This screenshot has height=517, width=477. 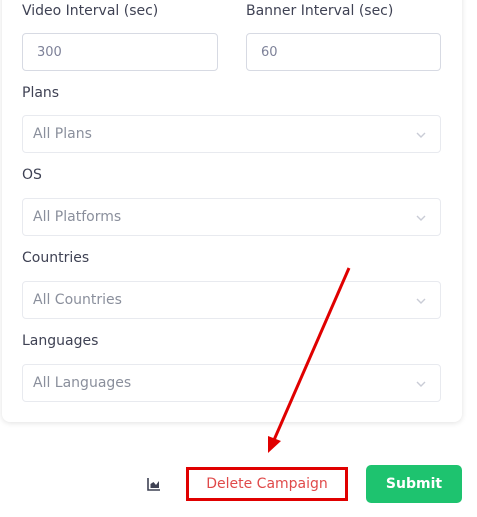 I want to click on countries-select: All Countries, so click(x=231, y=300).